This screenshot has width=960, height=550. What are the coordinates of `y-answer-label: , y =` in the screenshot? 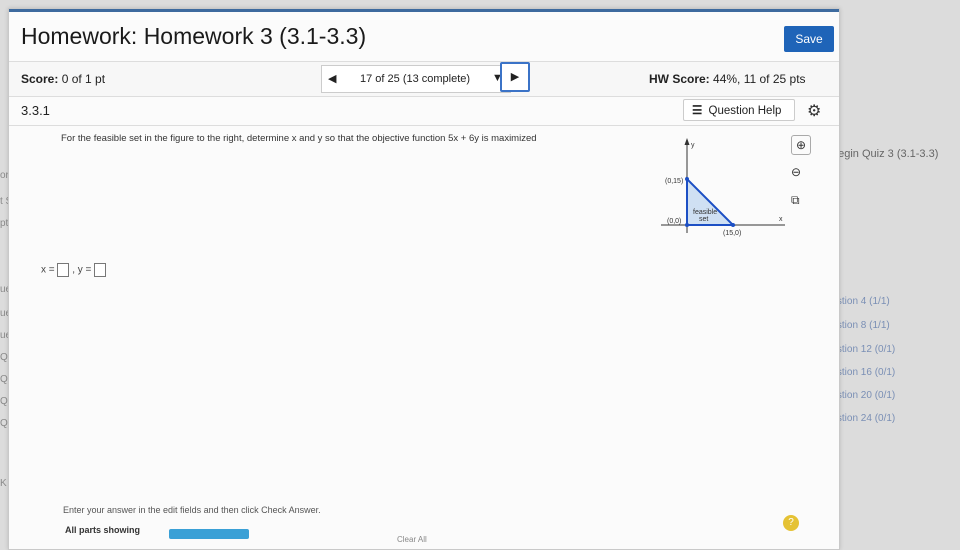 It's located at (82, 270).